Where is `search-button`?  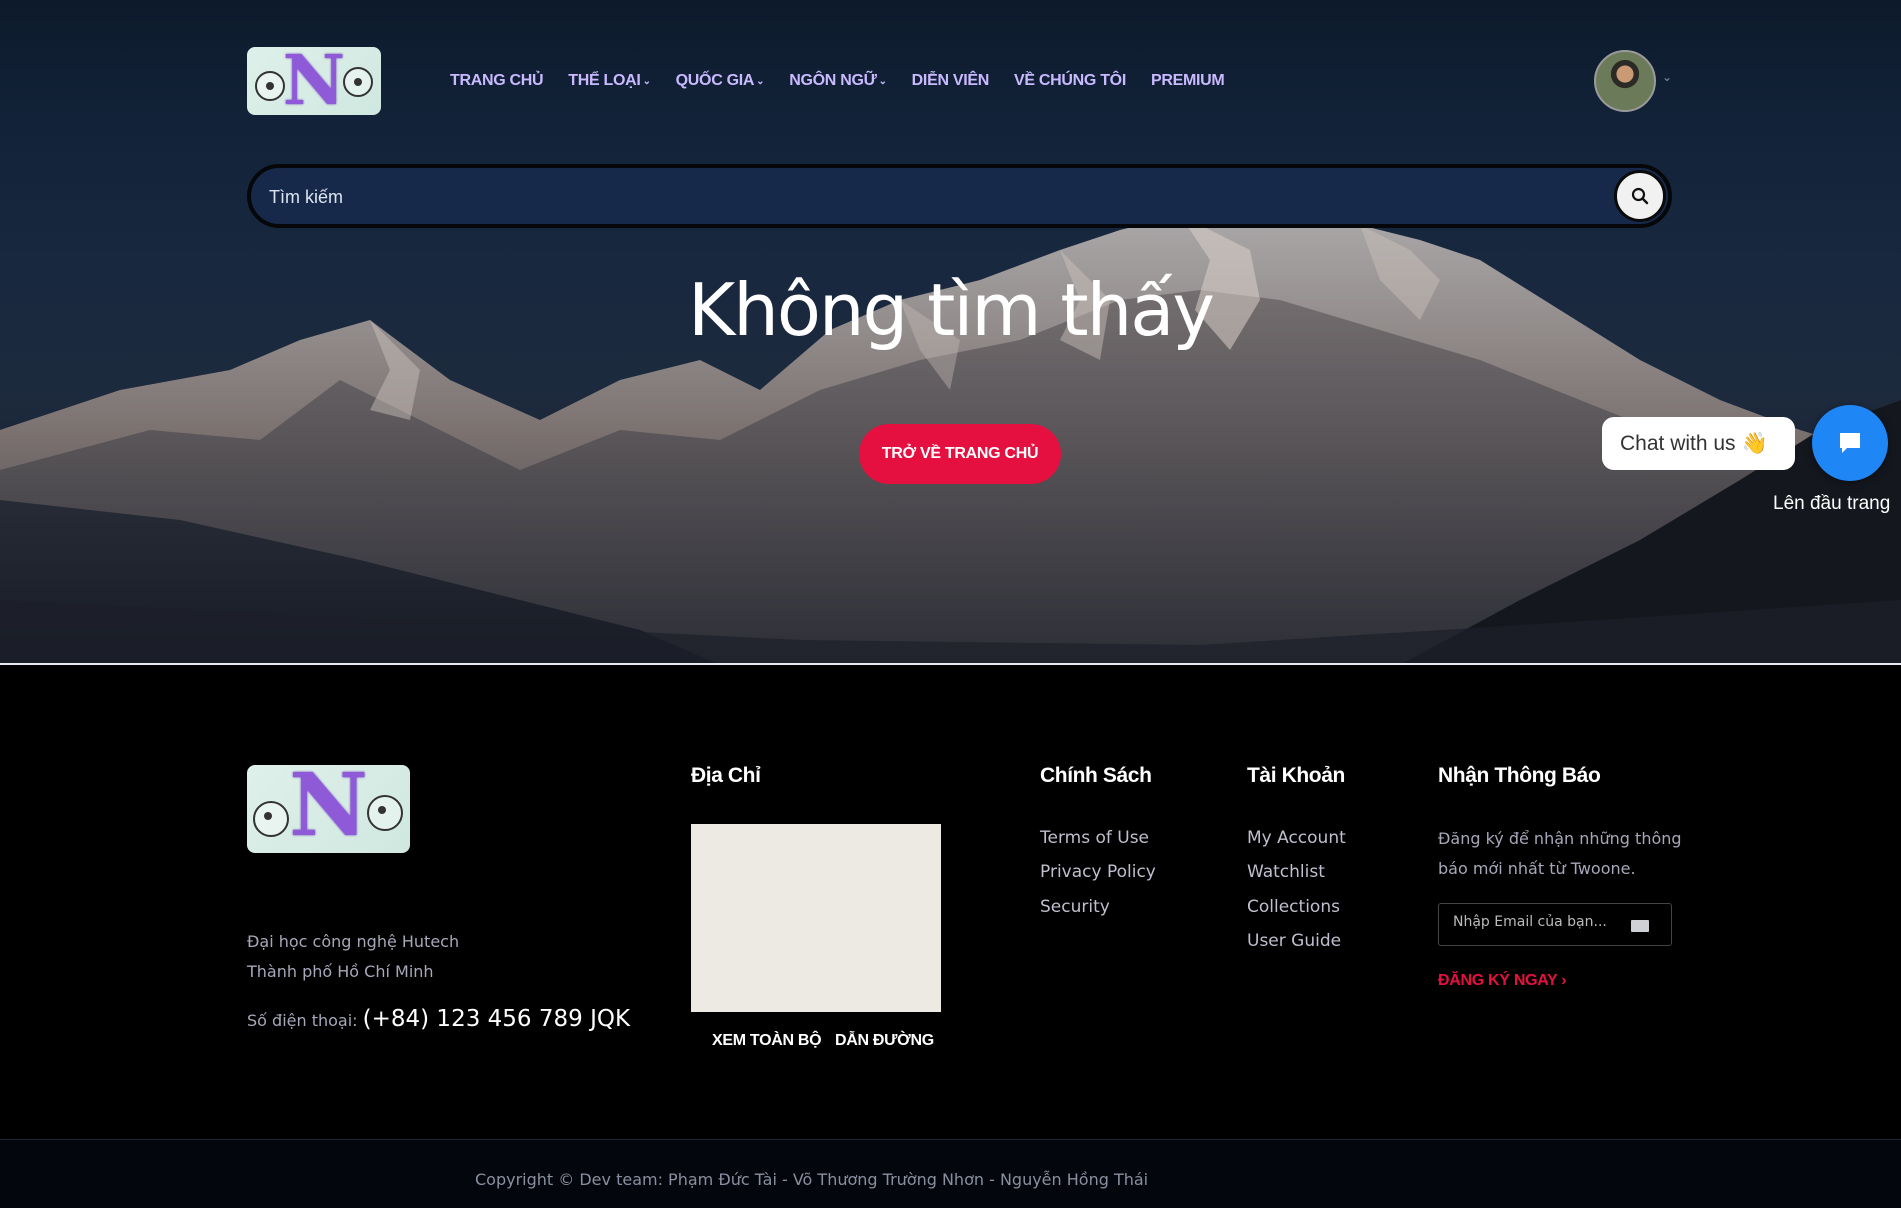 search-button is located at coordinates (1640, 196).